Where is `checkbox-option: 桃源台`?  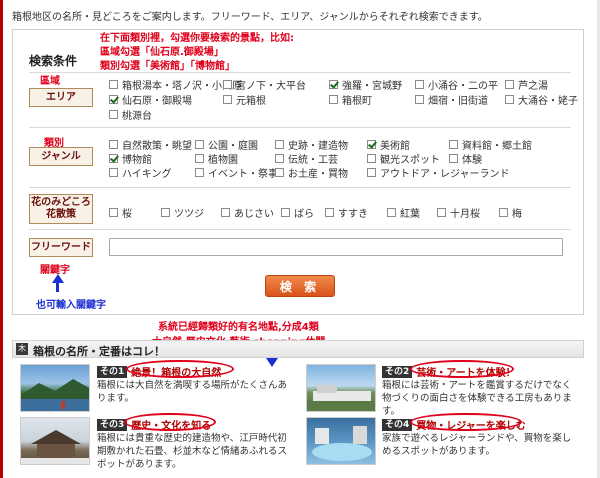 checkbox-option: 桃源台 is located at coordinates (130, 114).